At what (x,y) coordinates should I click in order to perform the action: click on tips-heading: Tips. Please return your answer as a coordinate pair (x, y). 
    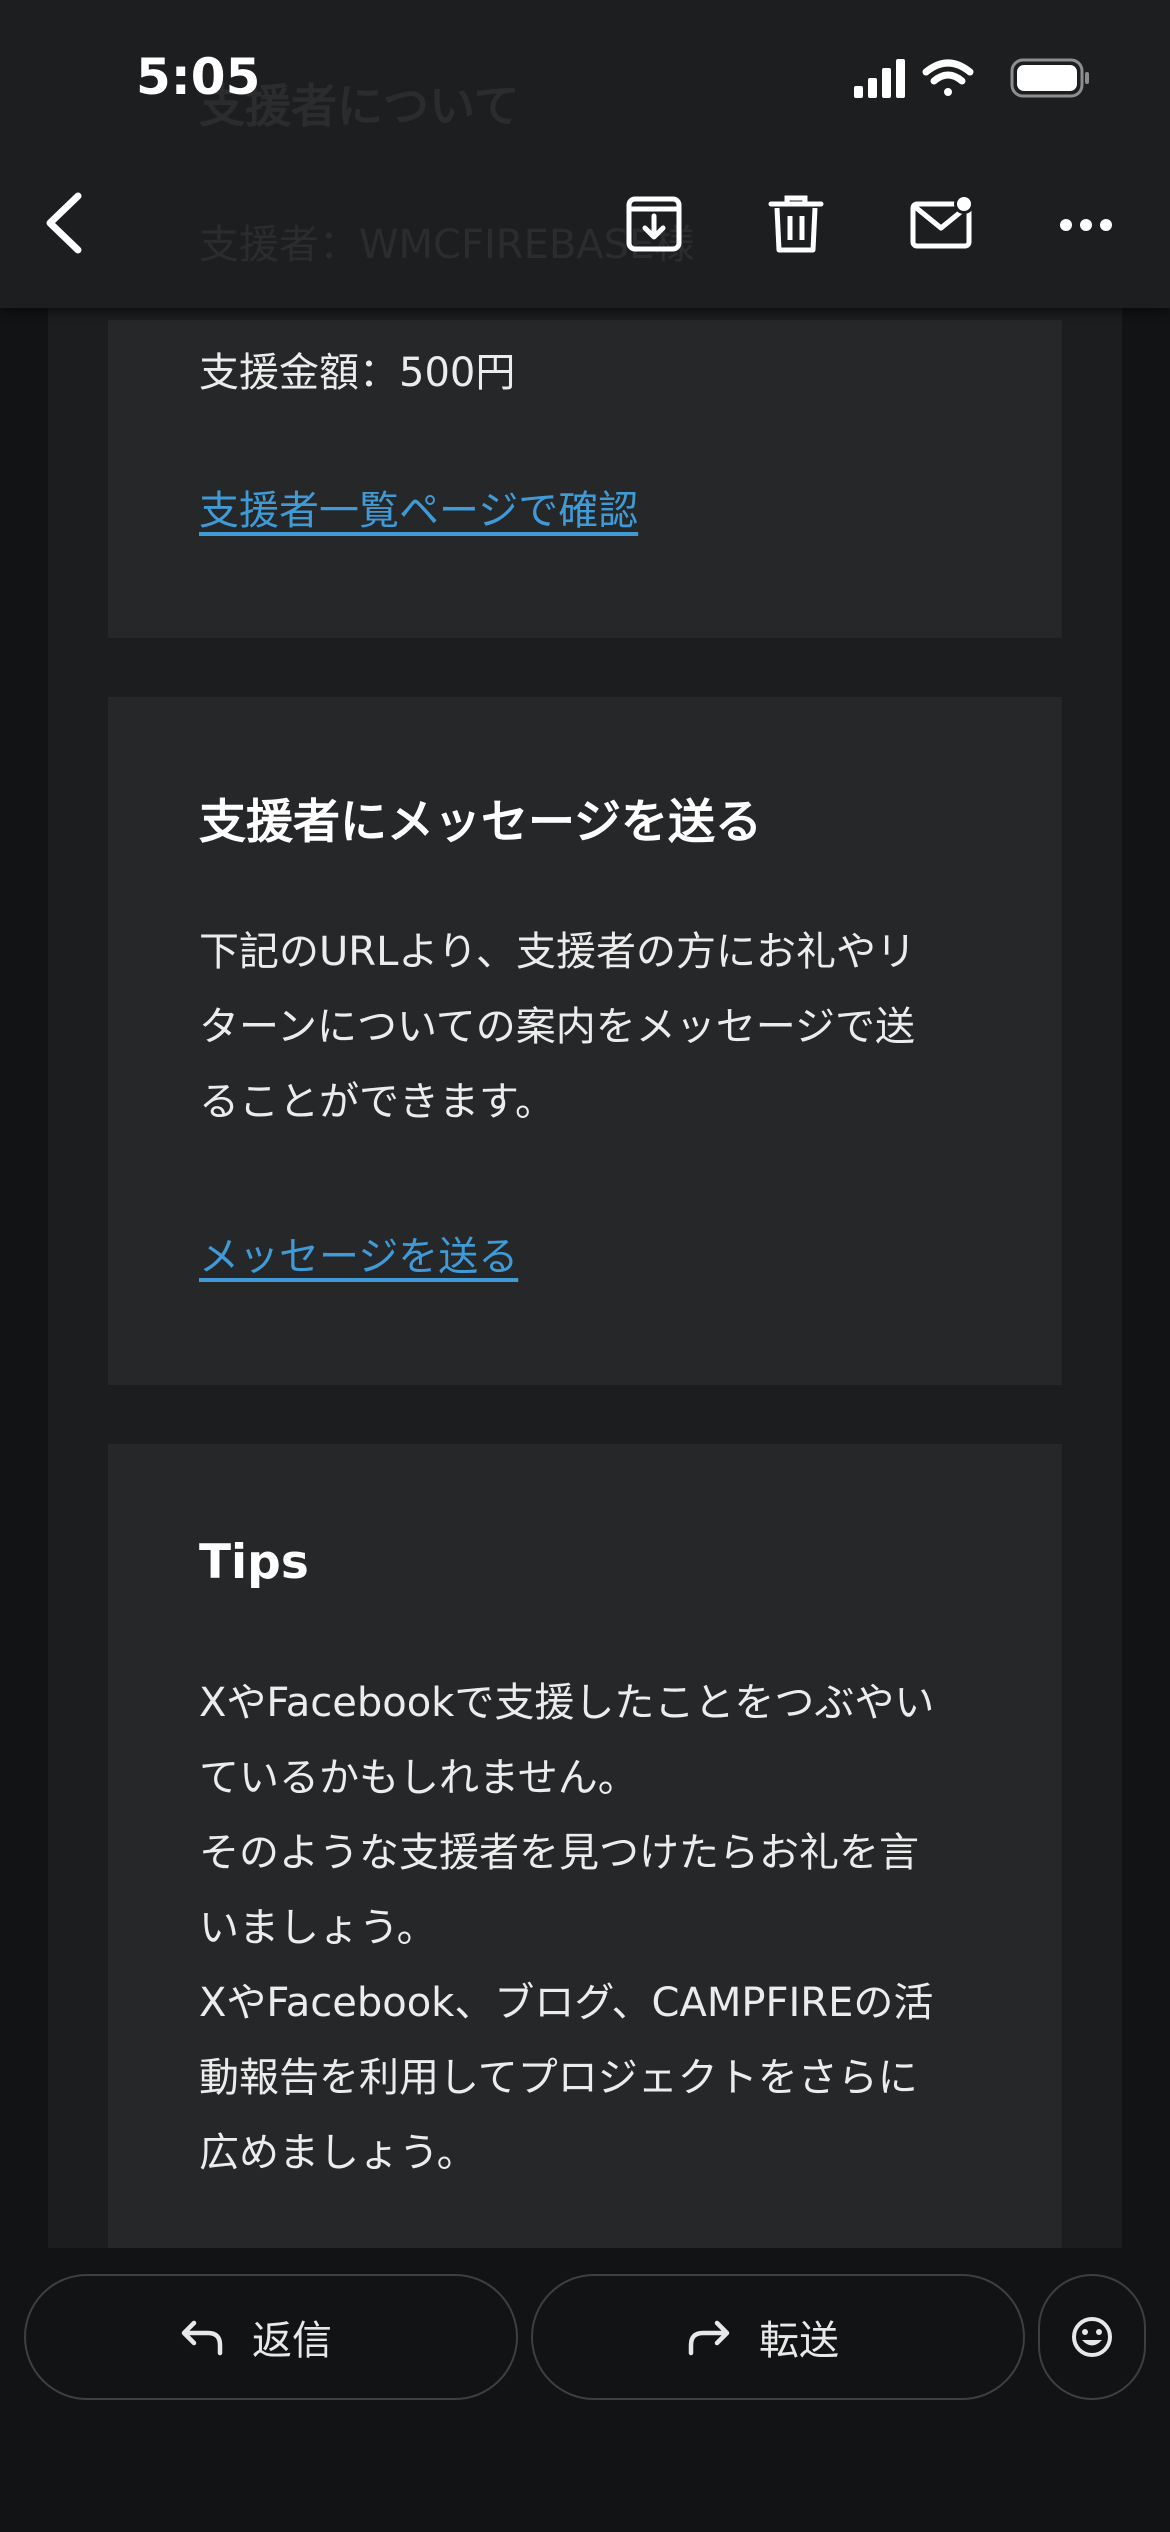
    Looking at the image, I should click on (254, 1562).